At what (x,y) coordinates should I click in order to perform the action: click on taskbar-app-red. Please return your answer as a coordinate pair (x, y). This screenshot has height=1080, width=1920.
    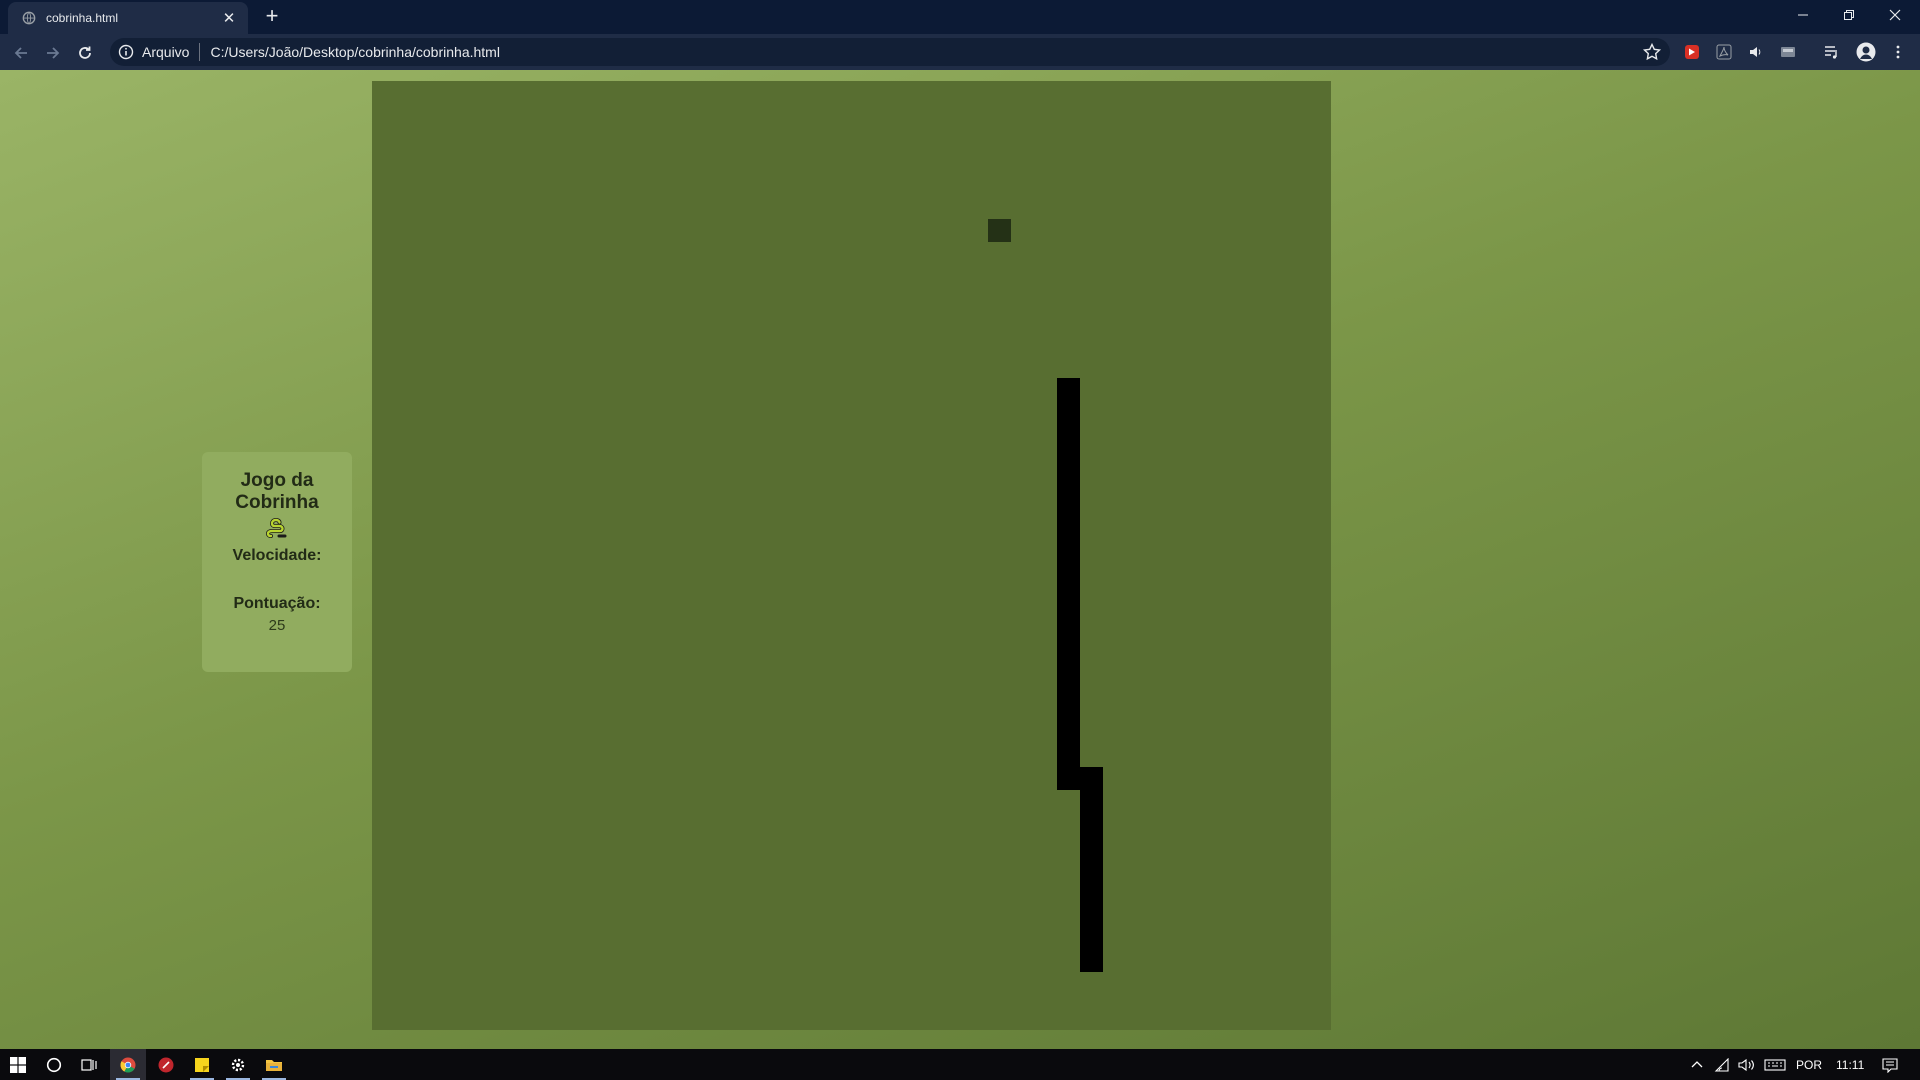
    Looking at the image, I should click on (166, 1064).